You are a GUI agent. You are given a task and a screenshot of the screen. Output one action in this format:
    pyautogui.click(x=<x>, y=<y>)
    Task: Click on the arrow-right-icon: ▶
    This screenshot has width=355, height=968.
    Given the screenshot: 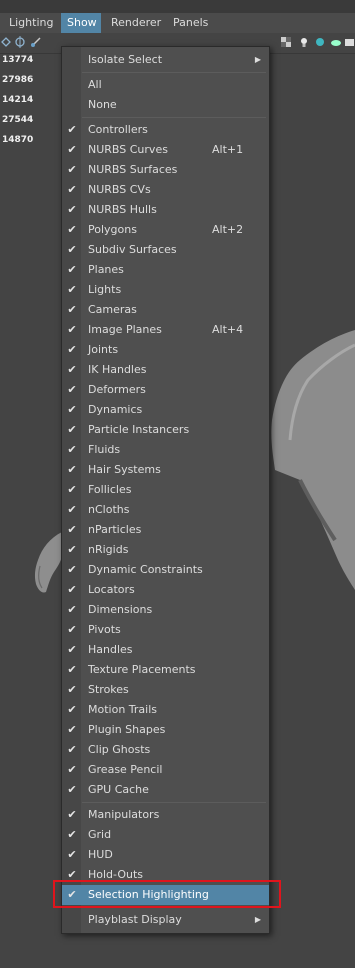 What is the action you would take?
    pyautogui.click(x=257, y=59)
    